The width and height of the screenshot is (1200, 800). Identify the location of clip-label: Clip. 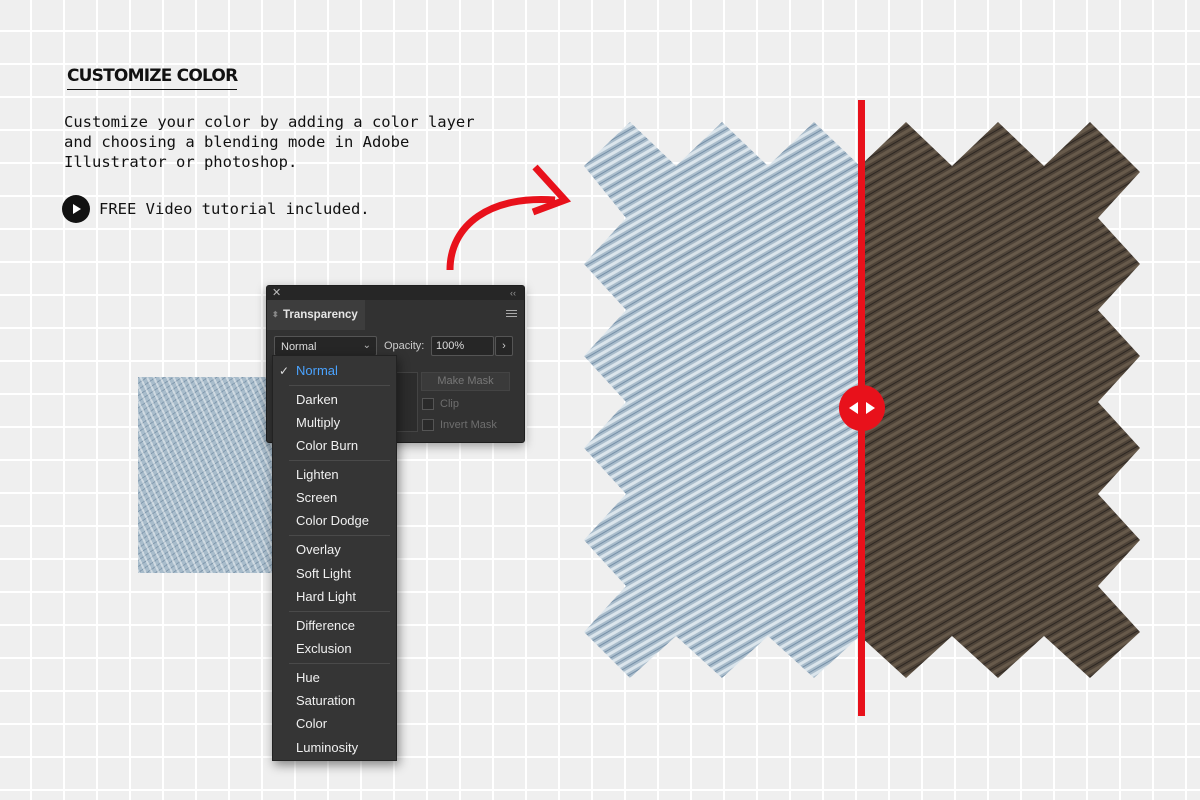
(449, 404).